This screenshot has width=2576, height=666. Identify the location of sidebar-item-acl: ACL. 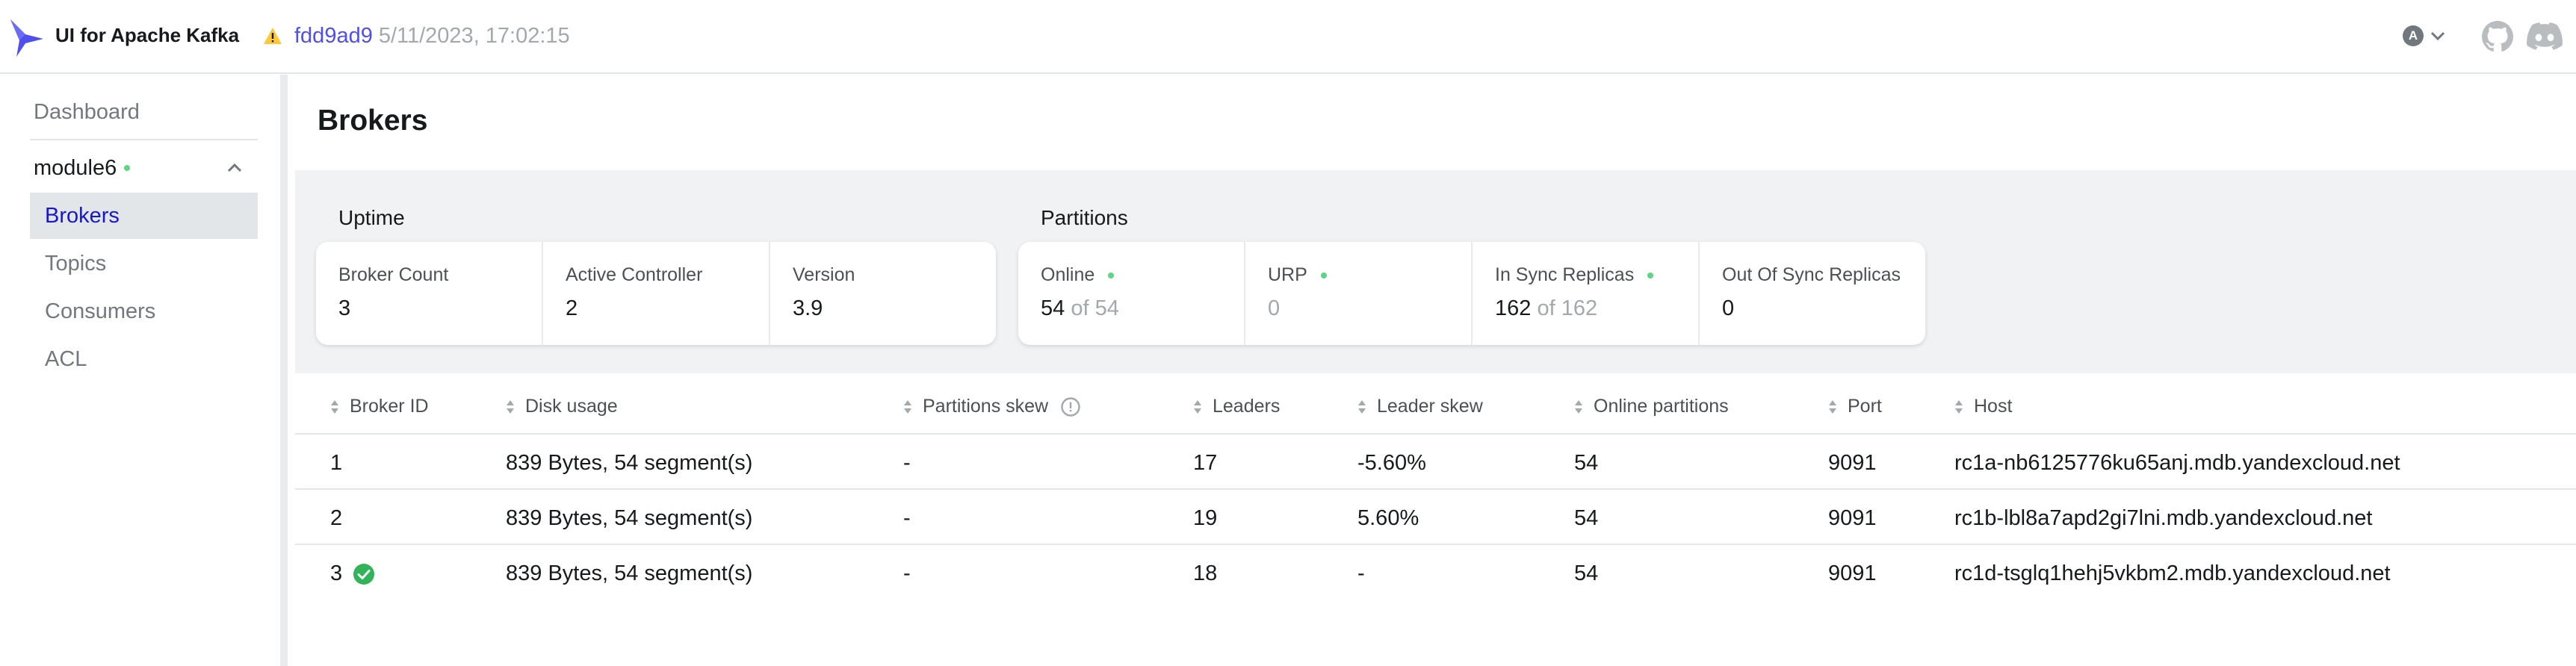
(144, 359).